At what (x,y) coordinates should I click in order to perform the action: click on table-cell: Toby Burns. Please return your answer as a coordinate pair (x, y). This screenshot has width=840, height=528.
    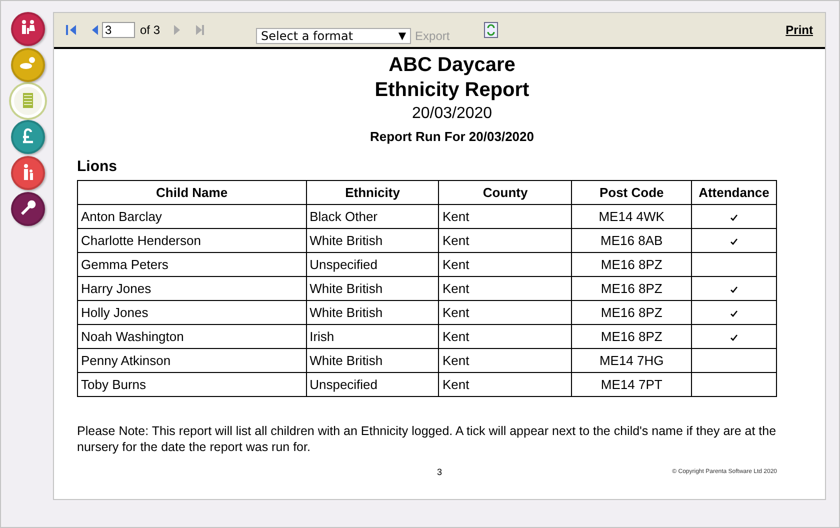
    Looking at the image, I should click on (192, 384).